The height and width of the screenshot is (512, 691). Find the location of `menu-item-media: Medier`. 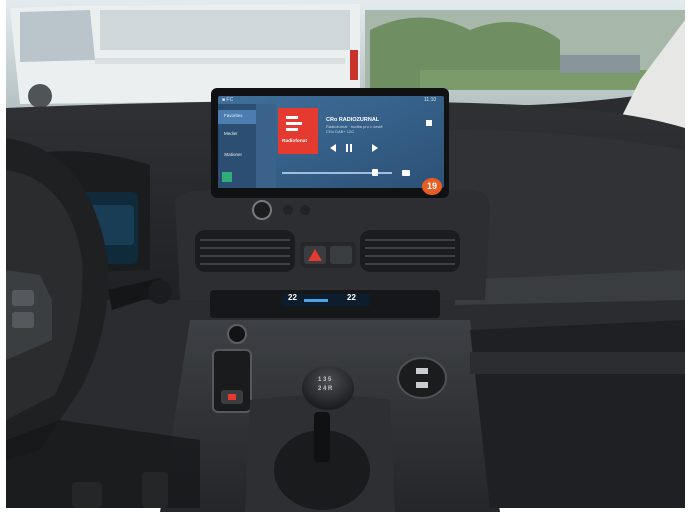

menu-item-media: Medier is located at coordinates (231, 133).